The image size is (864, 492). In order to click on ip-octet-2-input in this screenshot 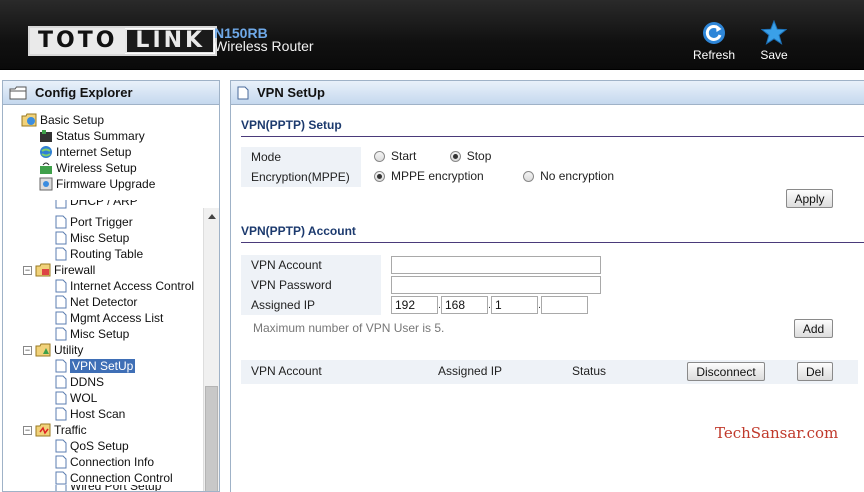, I will do `click(464, 305)`.